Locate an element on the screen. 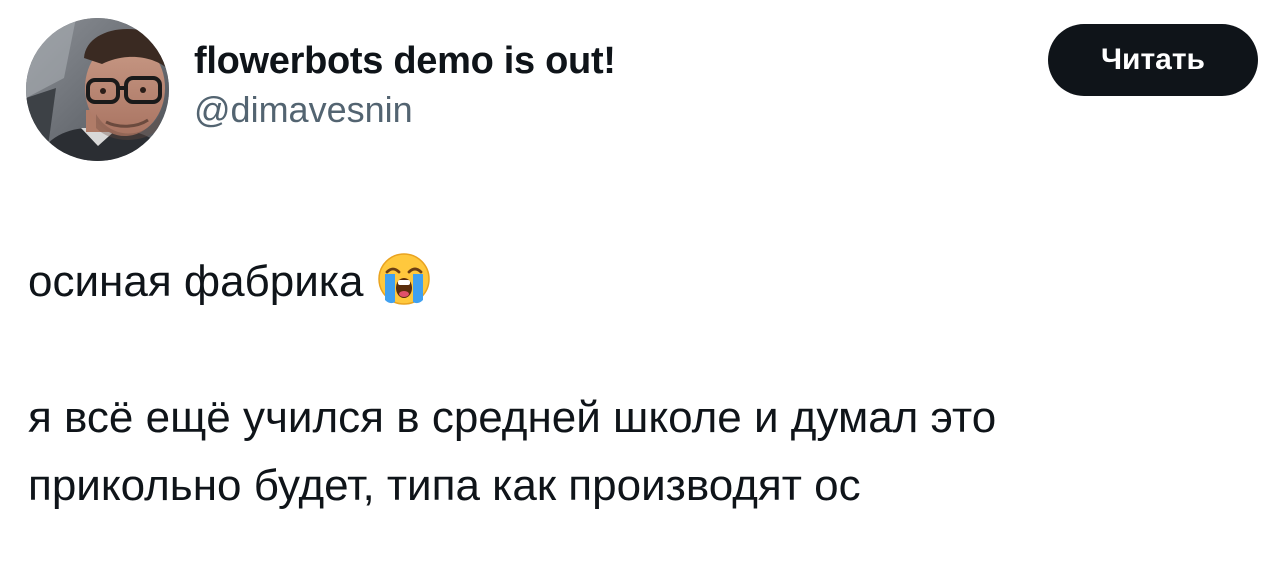  avatar-photo is located at coordinates (97, 89).